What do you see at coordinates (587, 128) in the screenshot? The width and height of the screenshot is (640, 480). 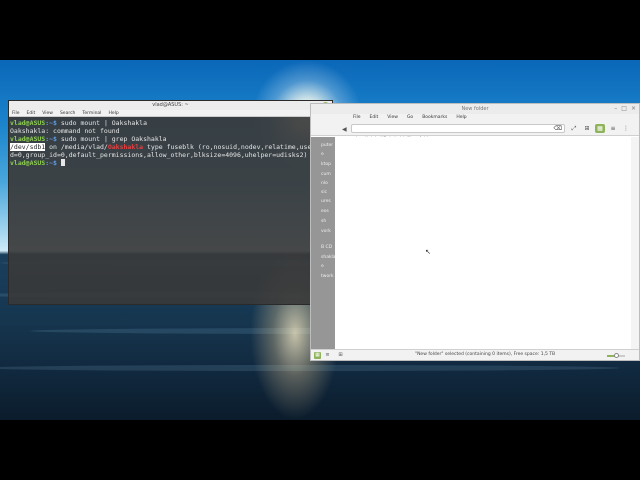 I see `icon-view-icon: ⊞` at bounding box center [587, 128].